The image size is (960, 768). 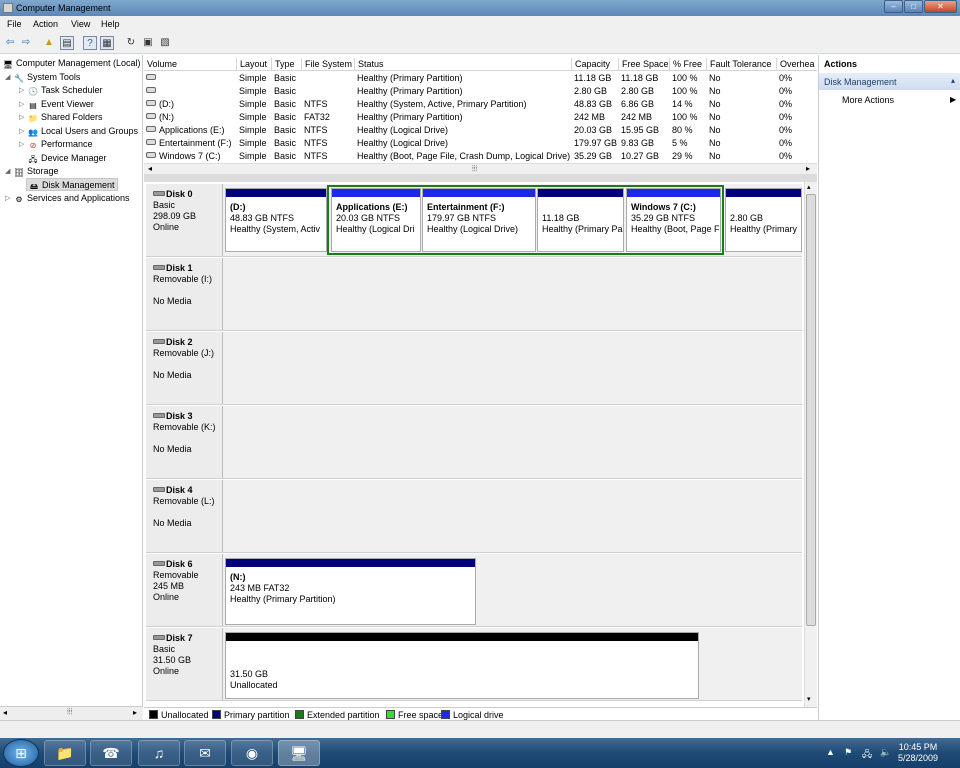 What do you see at coordinates (885, 752) in the screenshot?
I see `volume-icon: 🔈` at bounding box center [885, 752].